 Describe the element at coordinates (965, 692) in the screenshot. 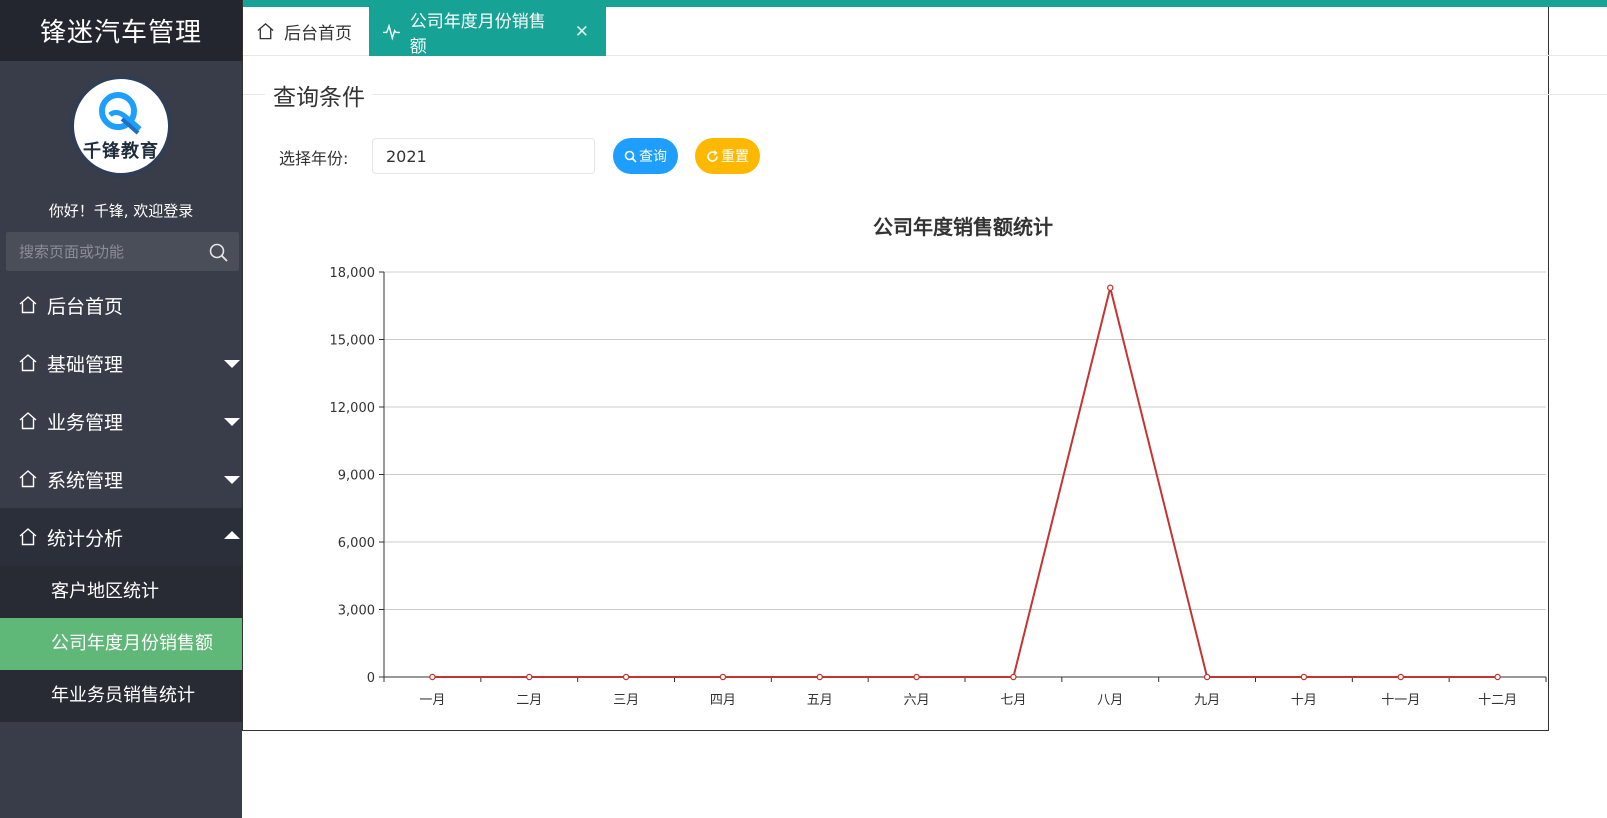

I see `x-axis: 一月 二月 三月 四月 五月 六月 七月 八月 九月 十月 十一月 十二月` at that location.